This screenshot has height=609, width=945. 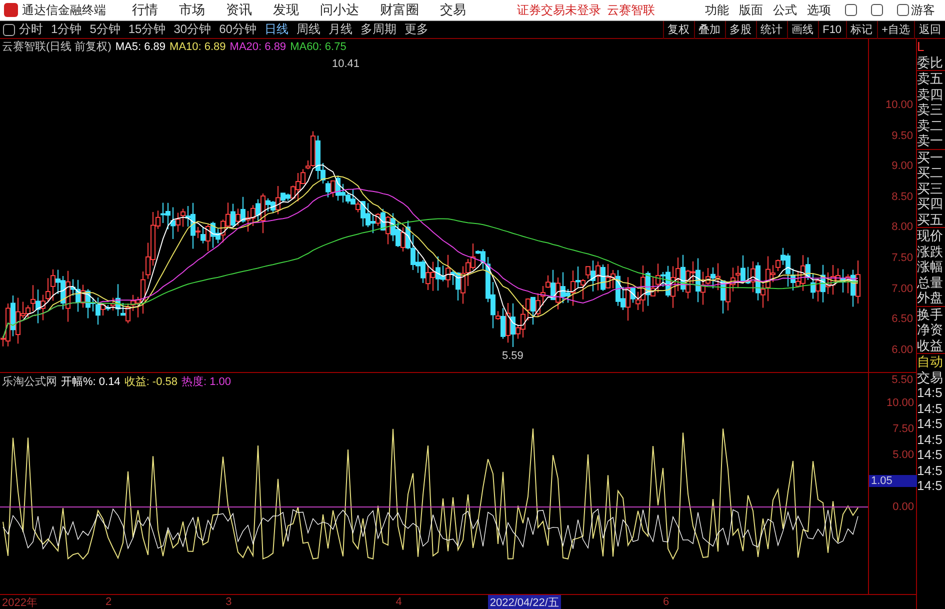 I want to click on price-tick: 9.00, so click(x=903, y=166).